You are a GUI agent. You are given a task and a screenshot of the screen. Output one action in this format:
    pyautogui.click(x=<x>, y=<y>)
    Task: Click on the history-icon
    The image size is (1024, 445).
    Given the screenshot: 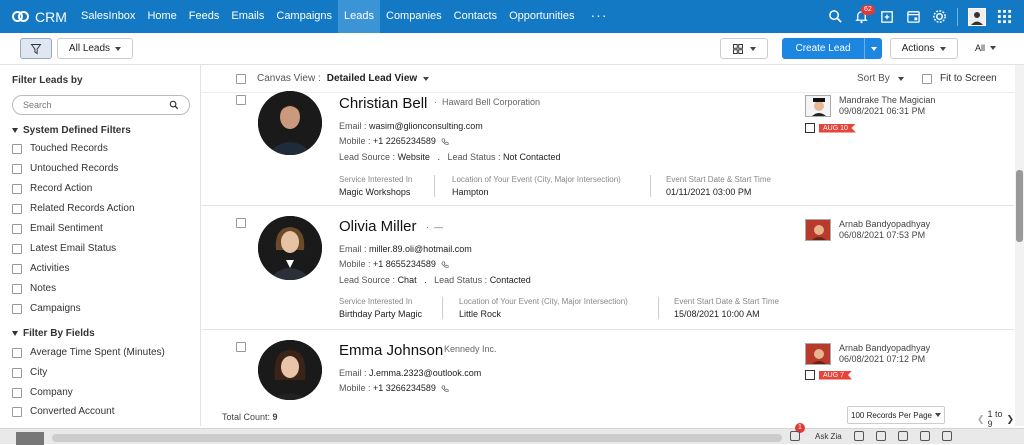 What is the action you would take?
    pyautogui.click(x=947, y=436)
    